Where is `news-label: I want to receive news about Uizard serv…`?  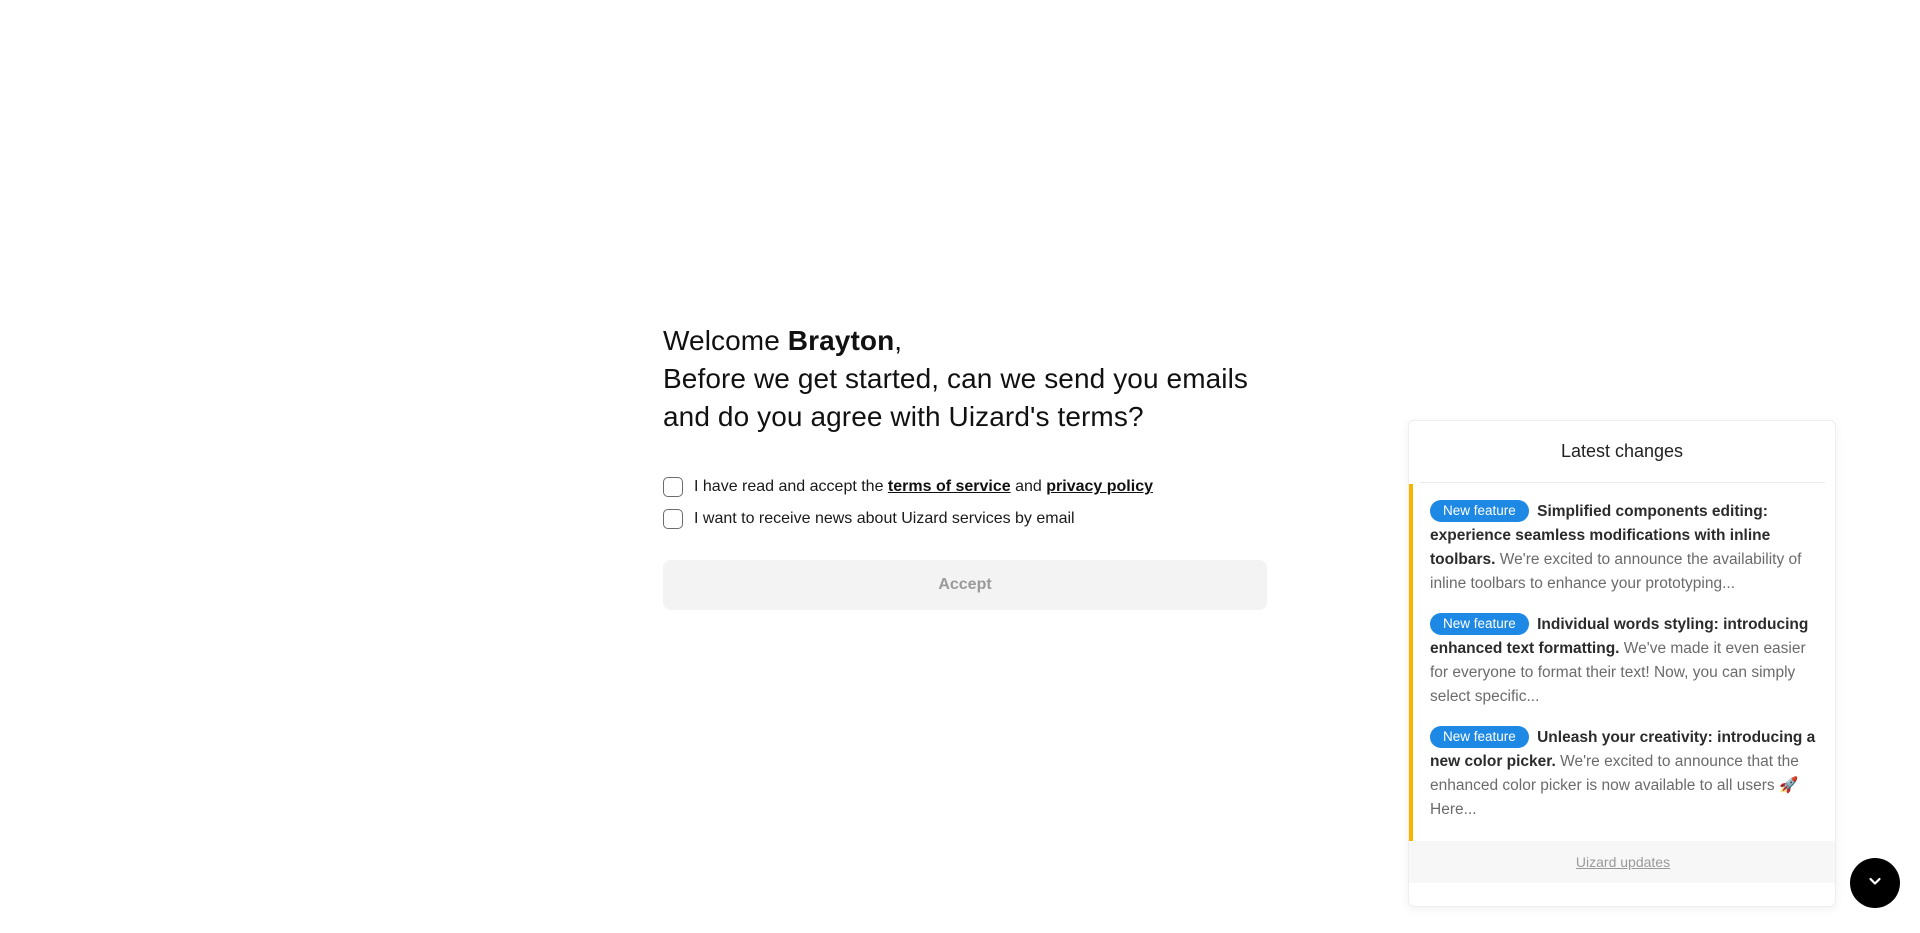
news-label: I want to receive news about Uizard serv… is located at coordinates (884, 518).